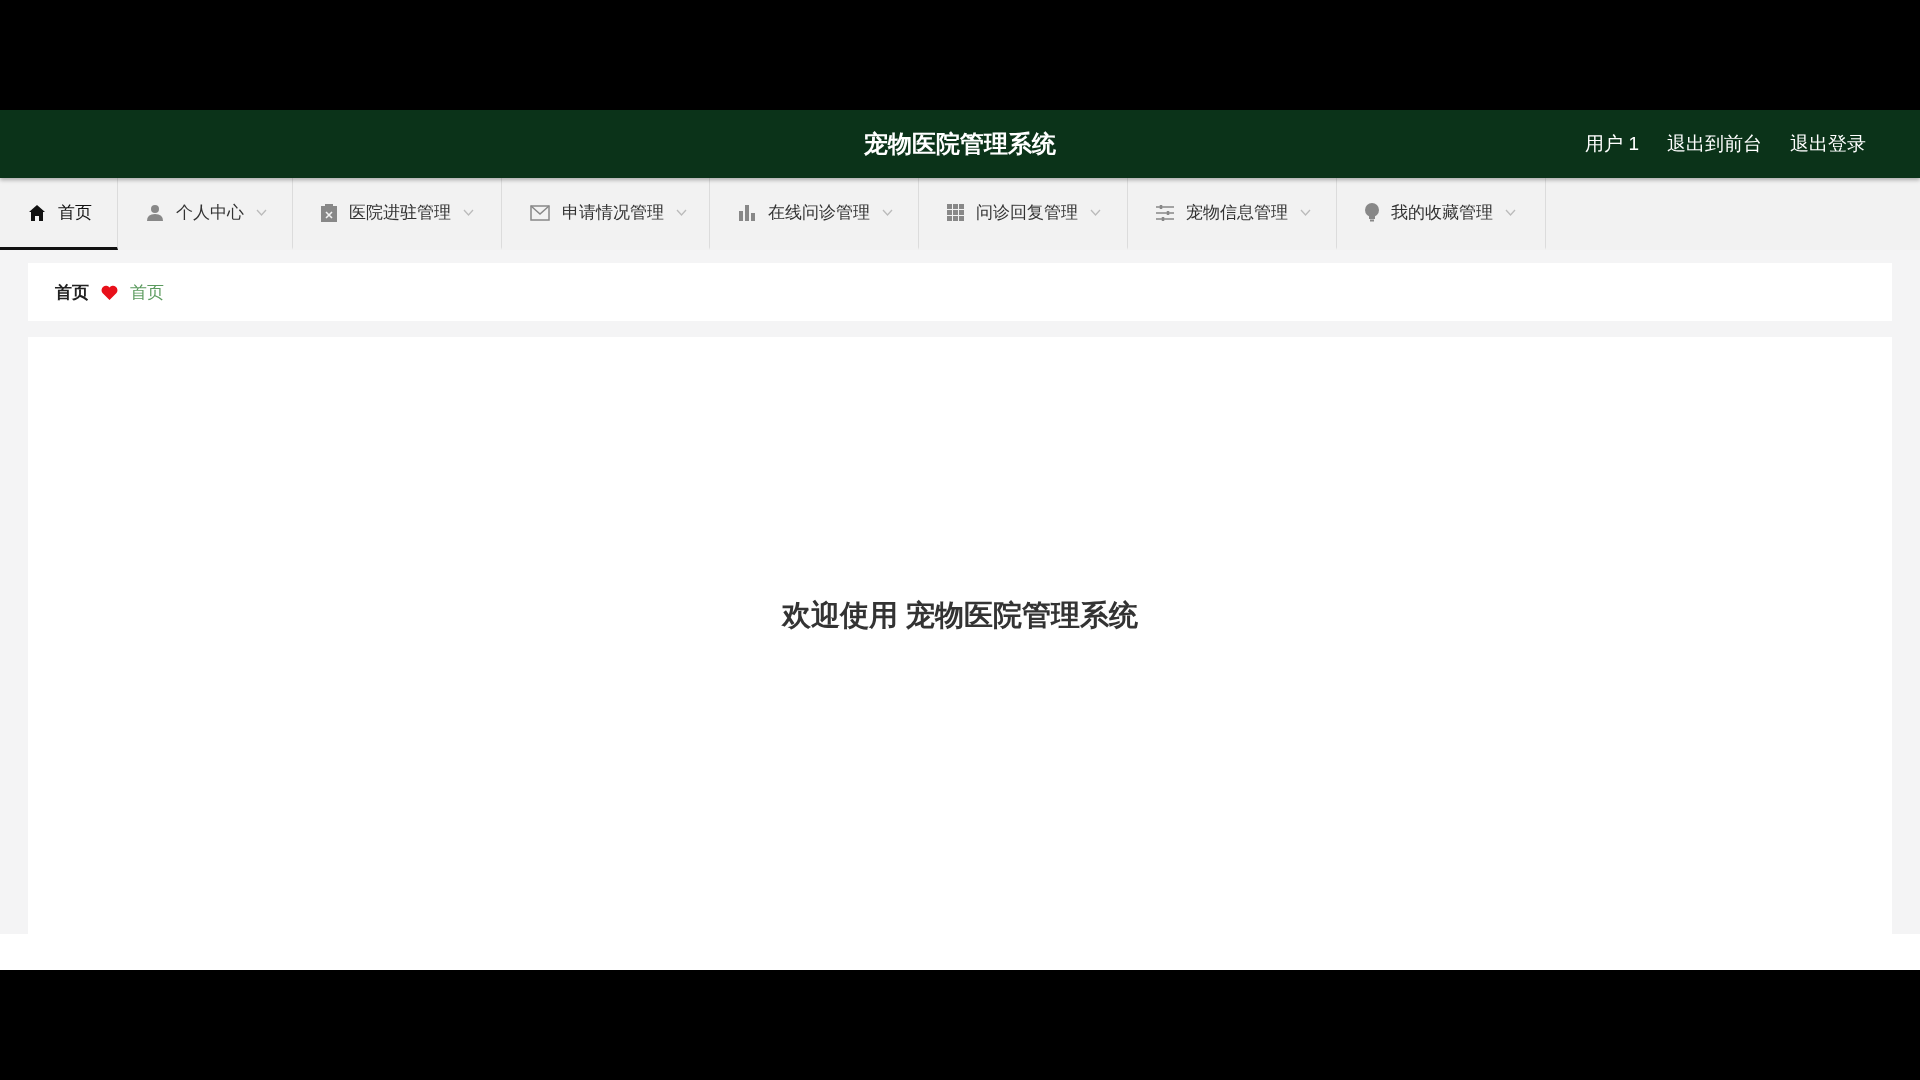 The height and width of the screenshot is (1080, 1920). Describe the element at coordinates (329, 212) in the screenshot. I see `clipboard-icon` at that location.